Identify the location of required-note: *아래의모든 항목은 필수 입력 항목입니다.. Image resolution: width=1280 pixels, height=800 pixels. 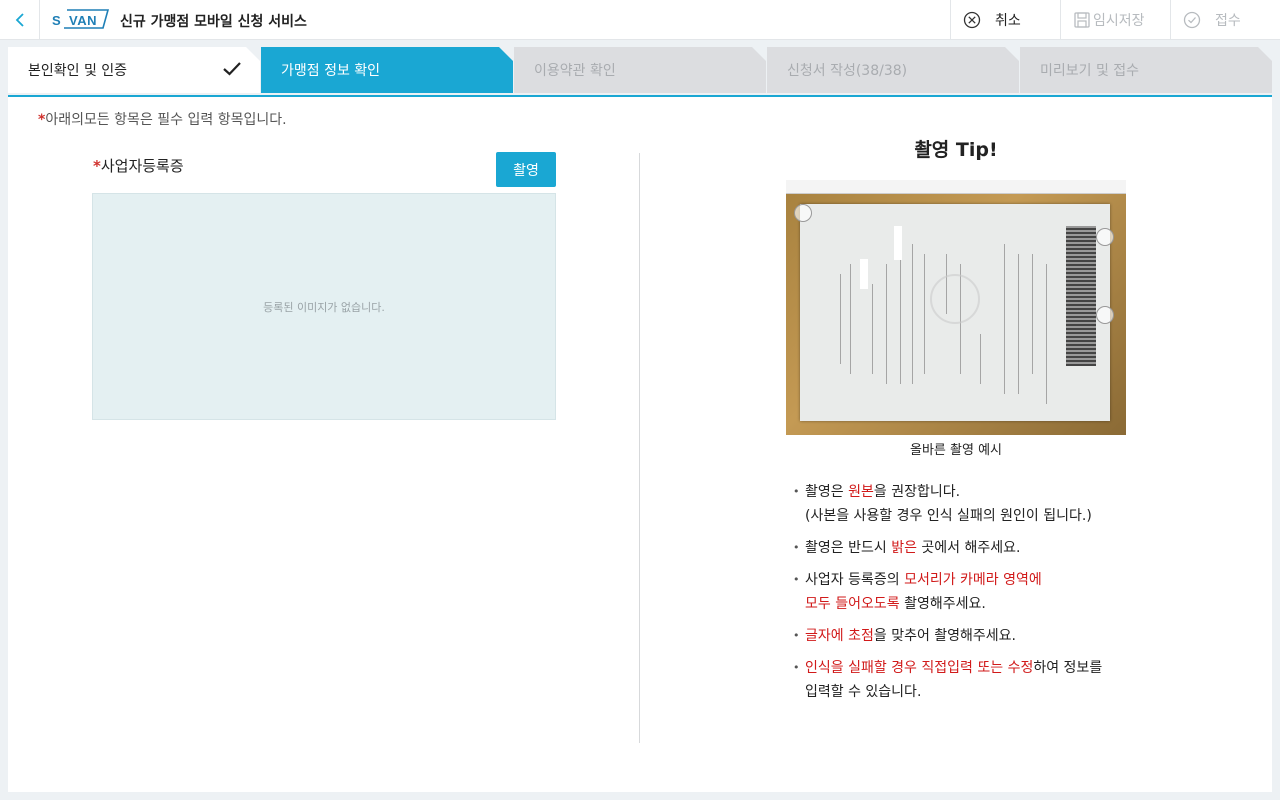
(162, 119).